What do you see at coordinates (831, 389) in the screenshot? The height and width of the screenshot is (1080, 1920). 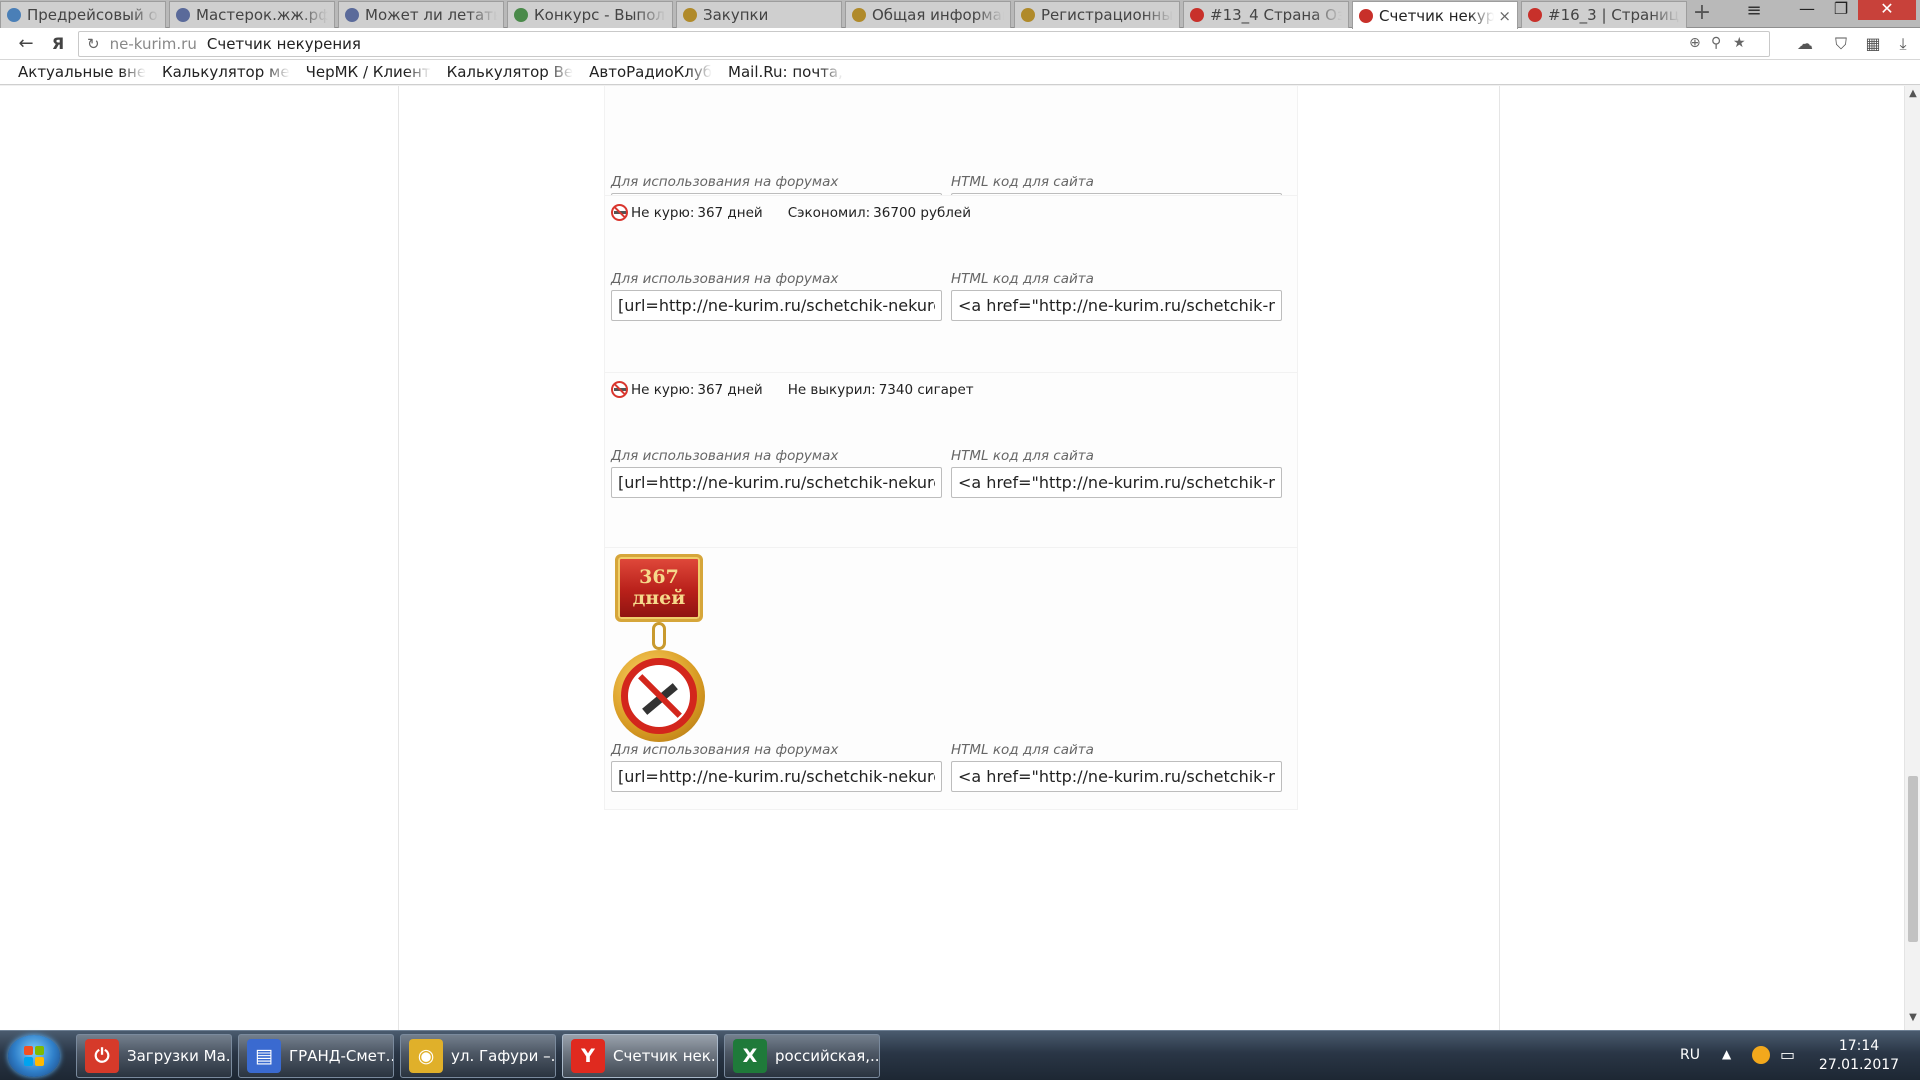 I see `counter-label: Не выкурил:` at bounding box center [831, 389].